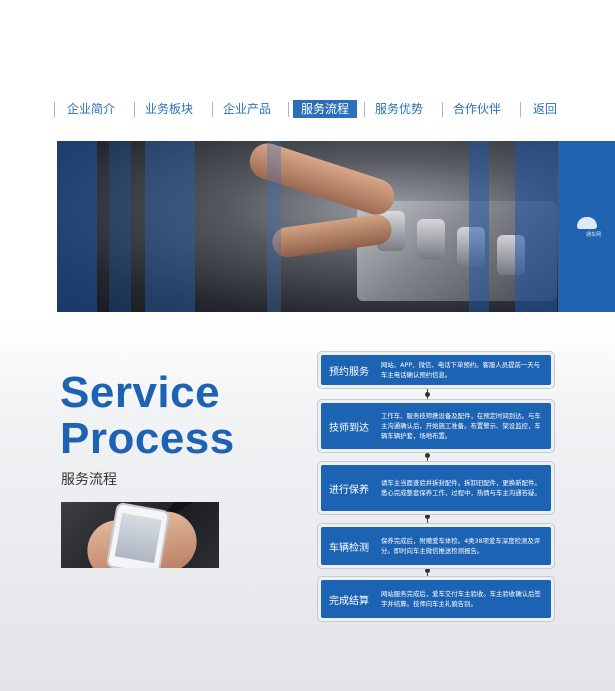 This screenshot has width=615, height=691. Describe the element at coordinates (477, 109) in the screenshot. I see `nav-item-partners: 合作伙伴` at that location.